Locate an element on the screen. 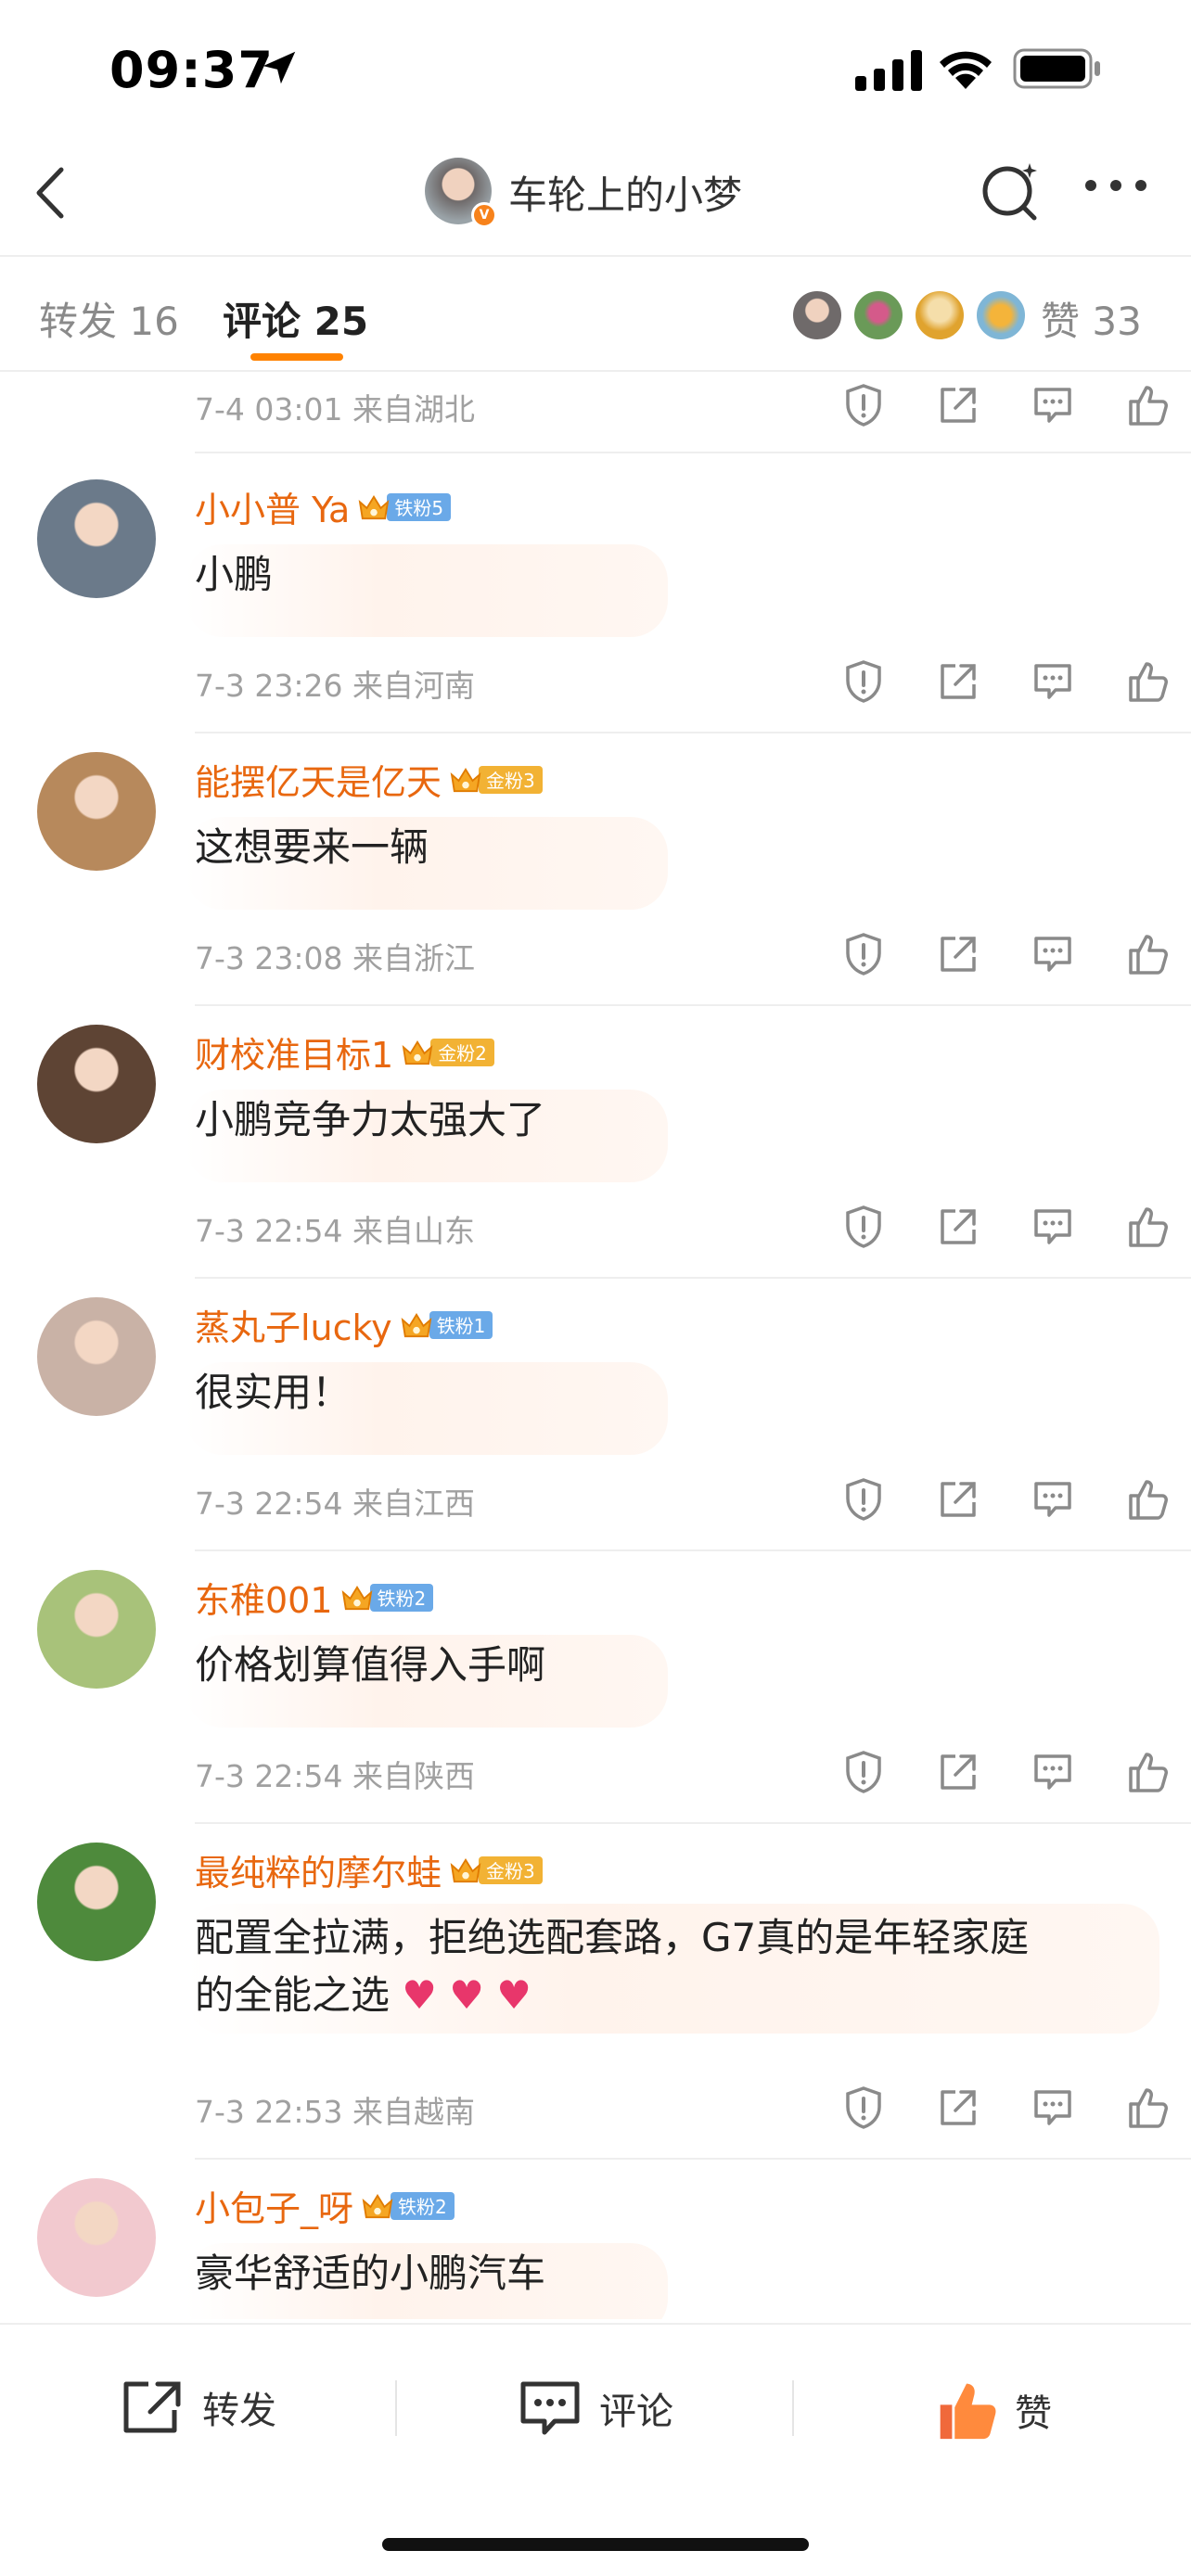  author-avatar: V is located at coordinates (461, 193).